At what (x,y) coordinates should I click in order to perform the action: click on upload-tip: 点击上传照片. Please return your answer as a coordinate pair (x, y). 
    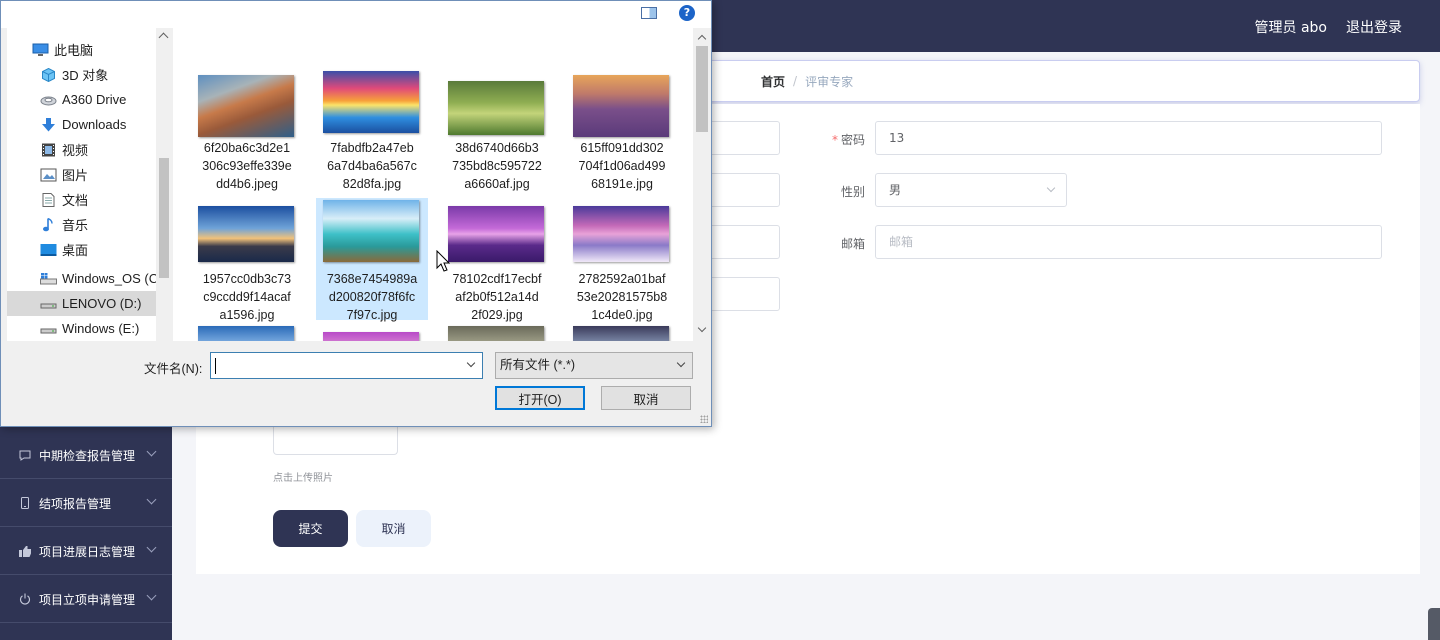
    Looking at the image, I should click on (303, 478).